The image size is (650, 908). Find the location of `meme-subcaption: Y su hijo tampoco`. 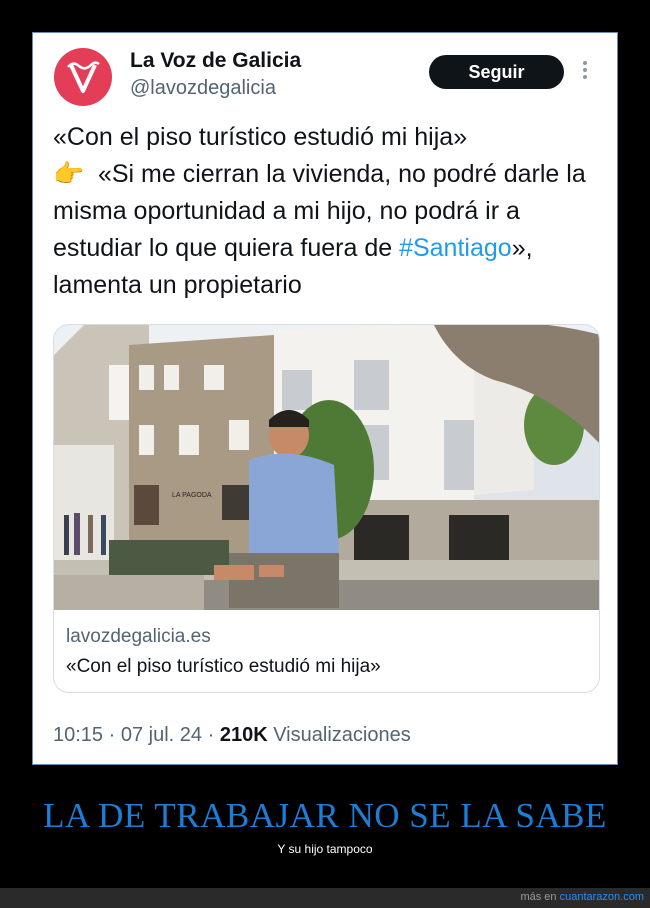

meme-subcaption: Y su hijo tampoco is located at coordinates (325, 849).